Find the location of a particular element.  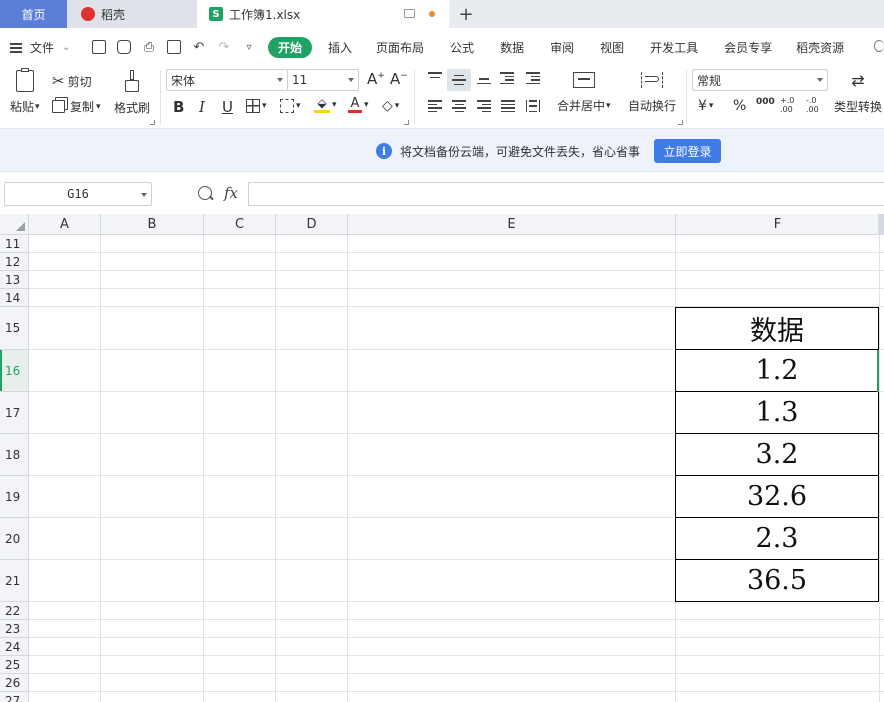

cell-f21: 36.5 is located at coordinates (777, 581).